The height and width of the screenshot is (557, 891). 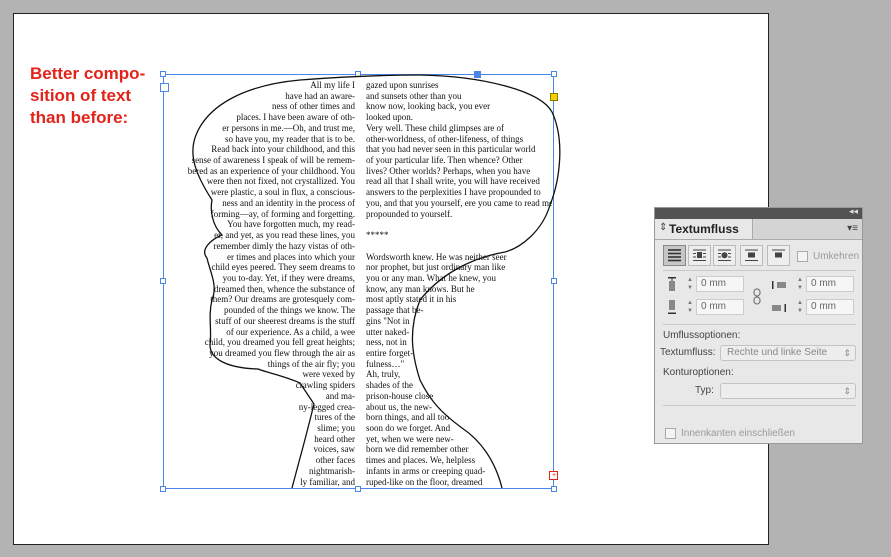 What do you see at coordinates (408, 417) in the screenshot?
I see `text-line: born things, and all too` at bounding box center [408, 417].